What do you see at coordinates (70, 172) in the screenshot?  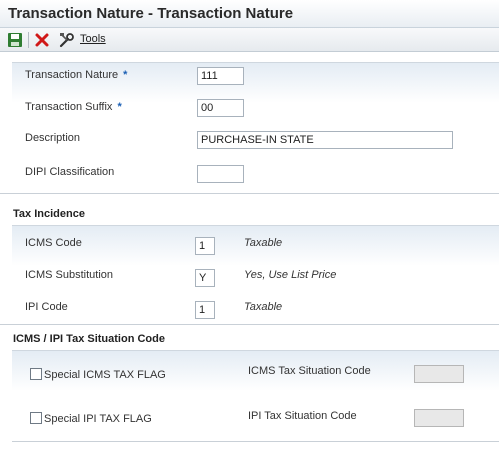 I see `dipi-classification-label: DIPI Classification` at bounding box center [70, 172].